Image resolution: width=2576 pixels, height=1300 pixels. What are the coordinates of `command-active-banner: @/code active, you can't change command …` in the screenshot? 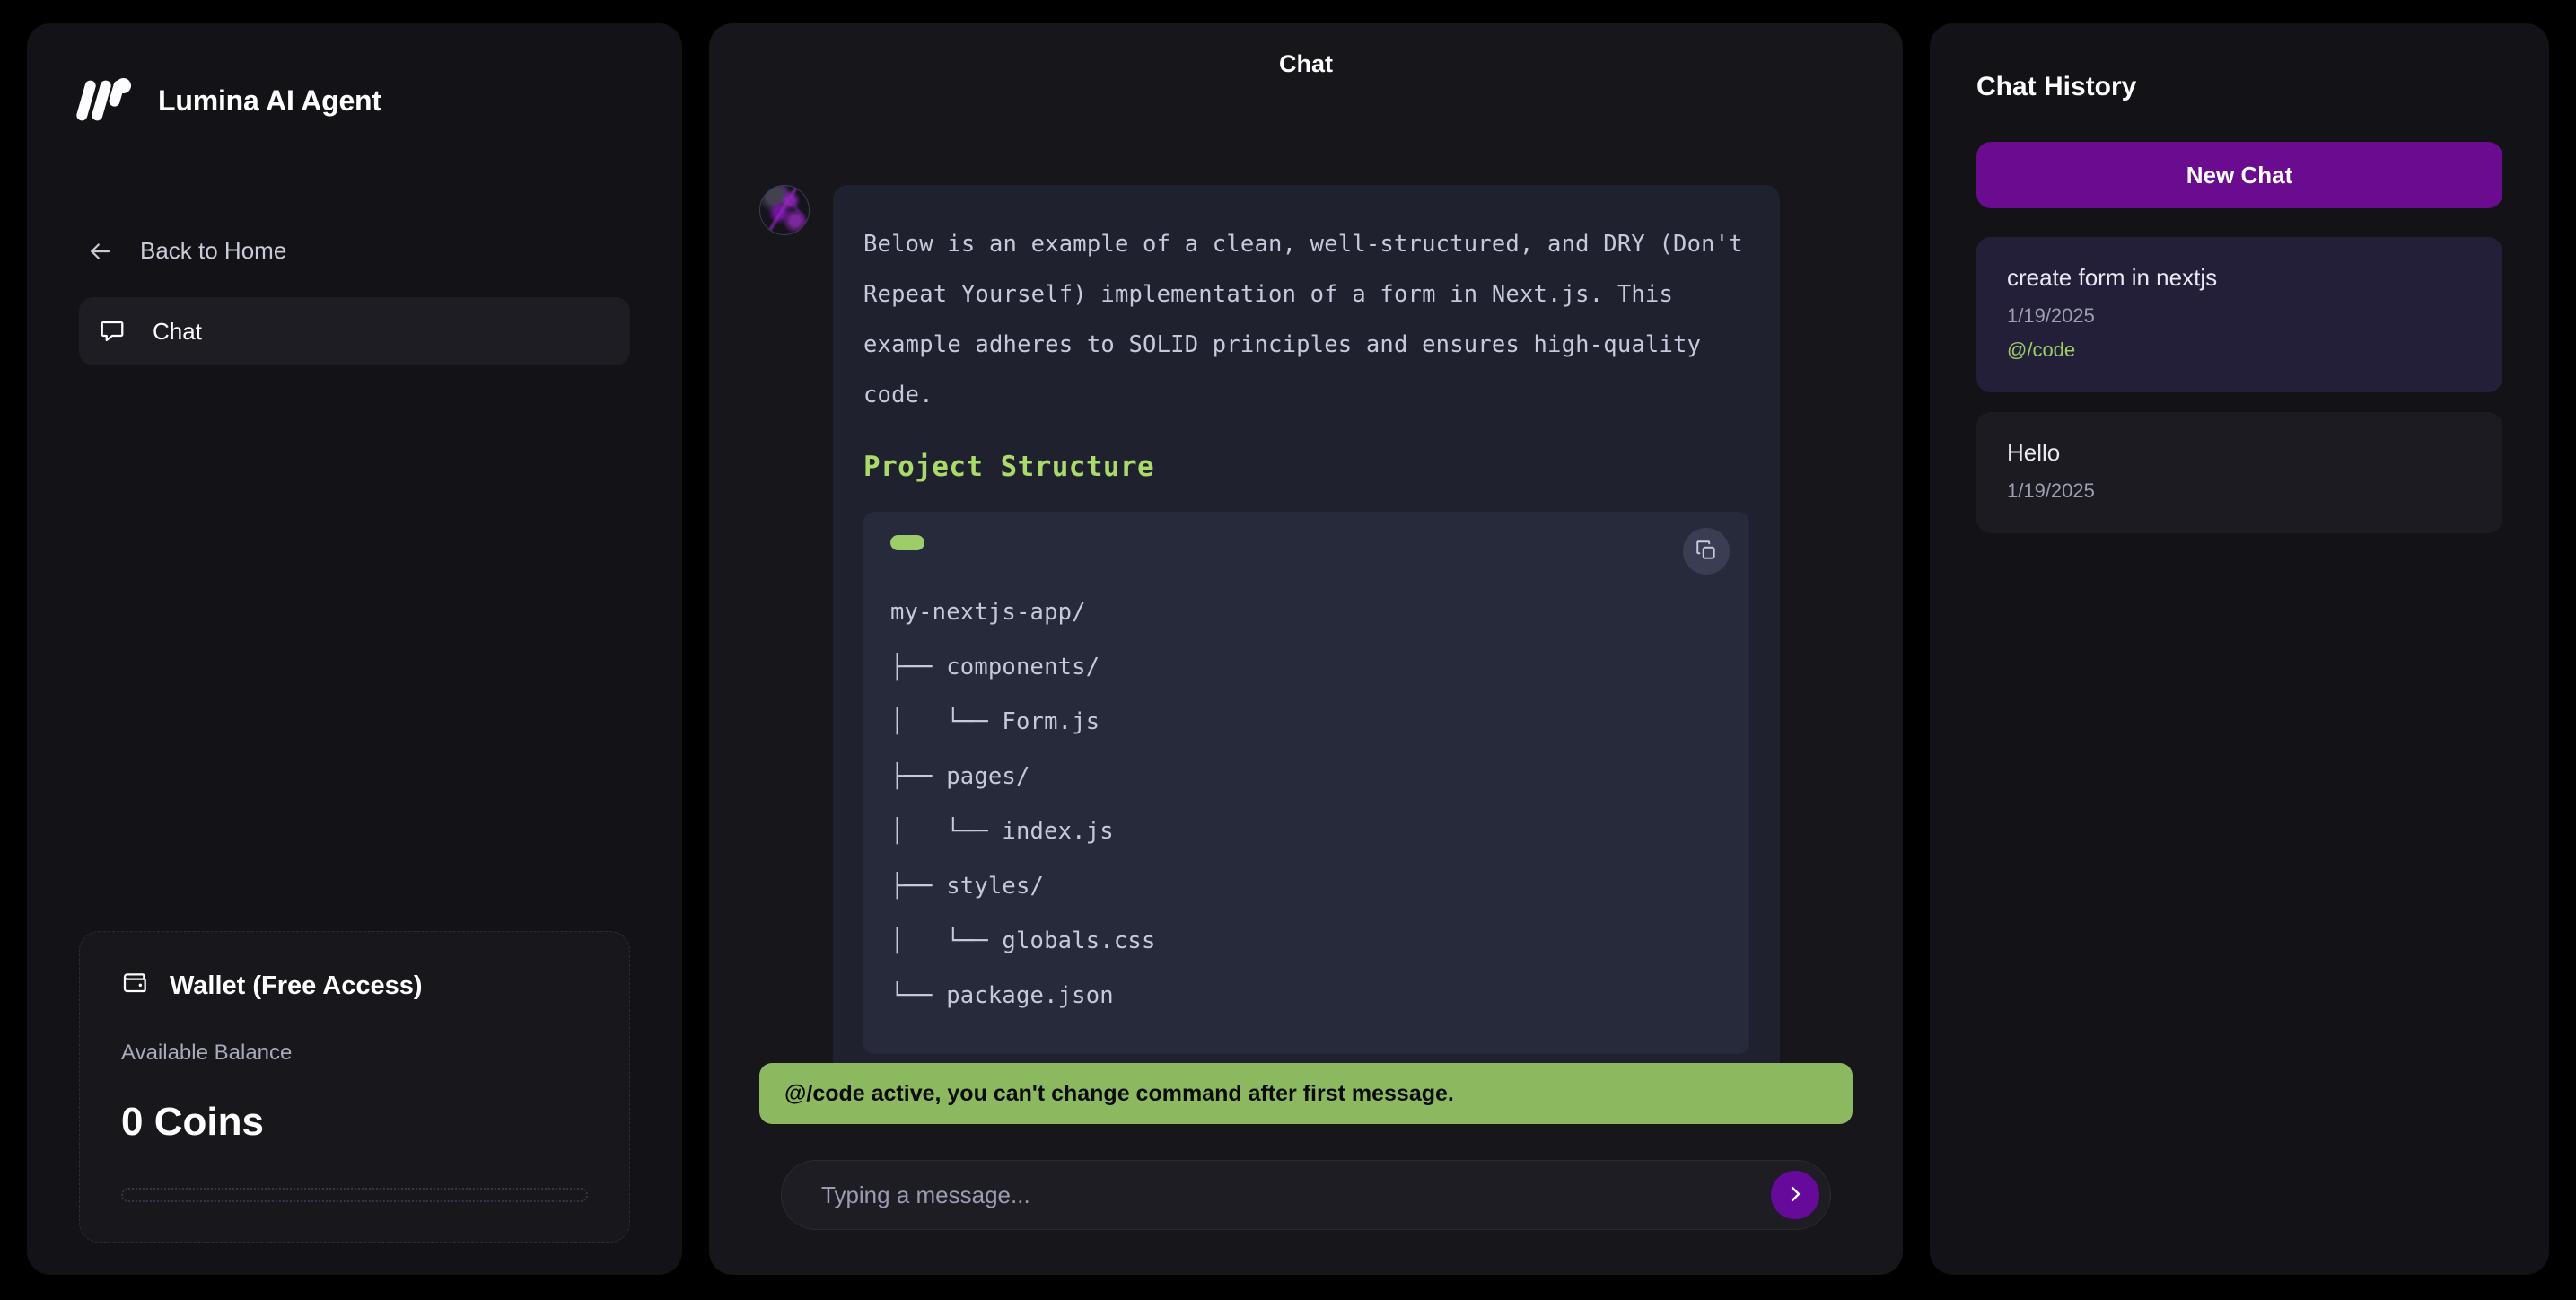 It's located at (1306, 1093).